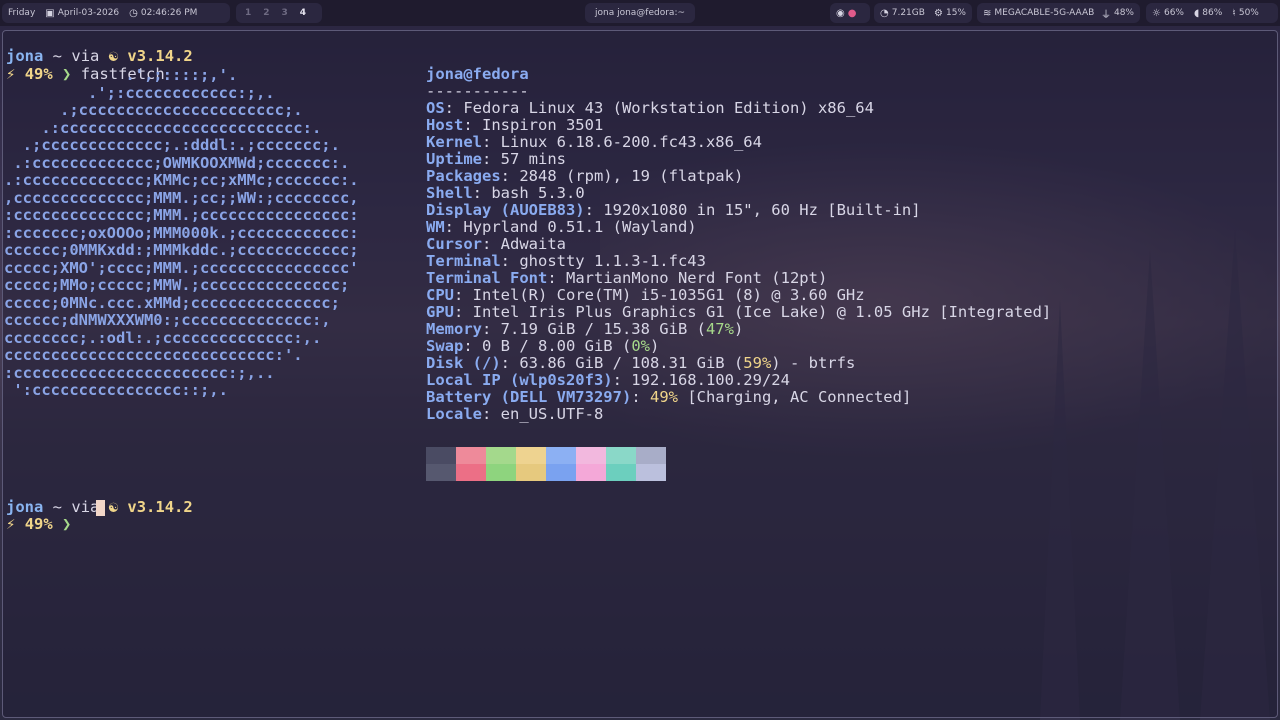 This screenshot has height=720, width=1280. What do you see at coordinates (435, 108) in the screenshot?
I see `sysinfo-key: OS` at bounding box center [435, 108].